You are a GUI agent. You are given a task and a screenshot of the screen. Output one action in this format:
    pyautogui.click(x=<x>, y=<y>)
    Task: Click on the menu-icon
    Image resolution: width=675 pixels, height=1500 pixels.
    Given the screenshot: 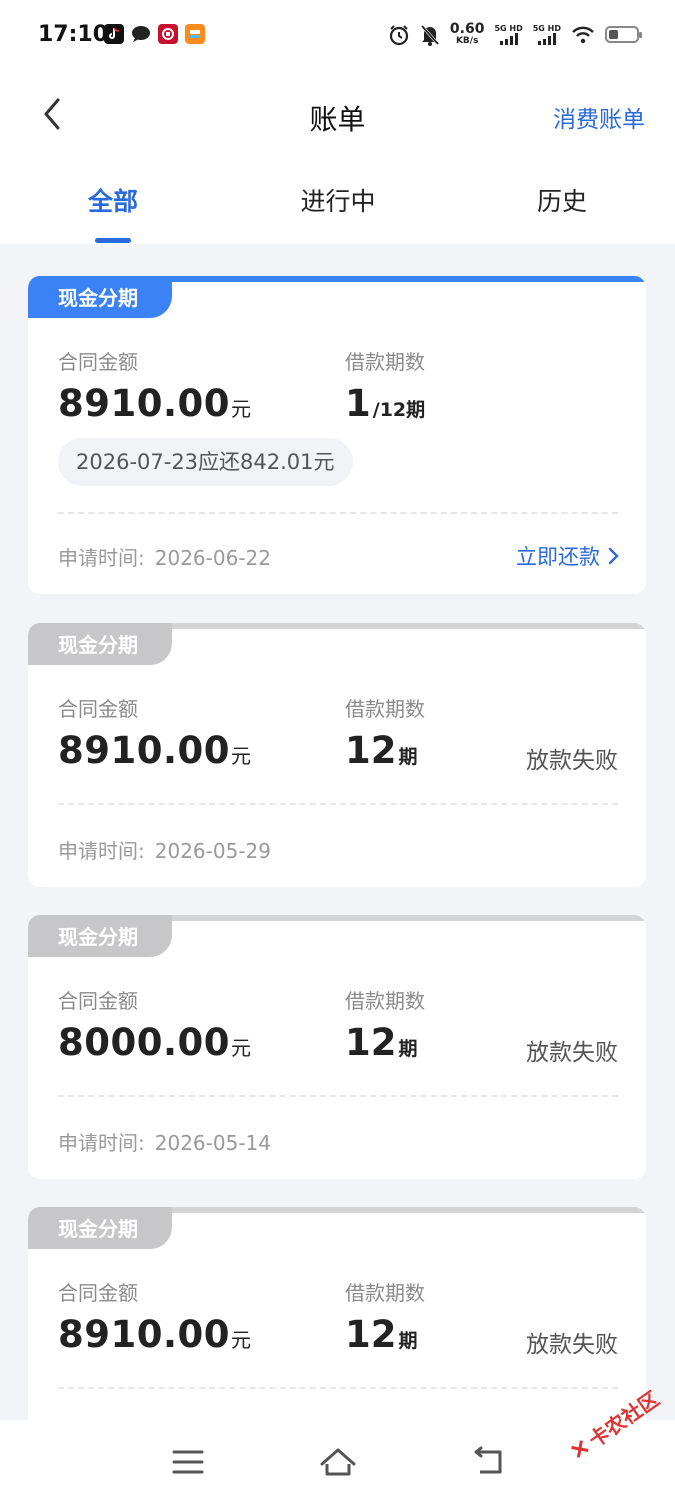 What is the action you would take?
    pyautogui.click(x=188, y=1462)
    